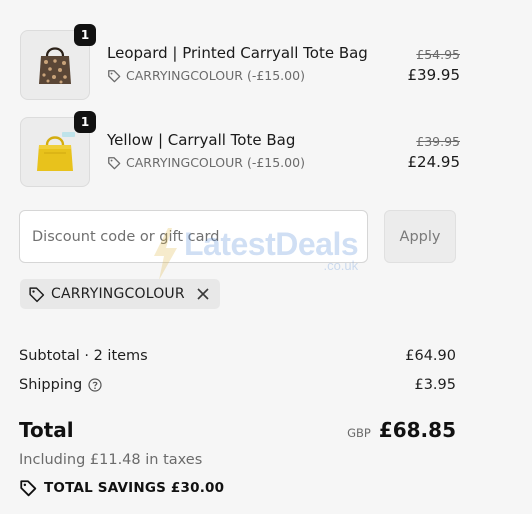  What do you see at coordinates (438, 141) in the screenshot?
I see `original-price: £39.95` at bounding box center [438, 141].